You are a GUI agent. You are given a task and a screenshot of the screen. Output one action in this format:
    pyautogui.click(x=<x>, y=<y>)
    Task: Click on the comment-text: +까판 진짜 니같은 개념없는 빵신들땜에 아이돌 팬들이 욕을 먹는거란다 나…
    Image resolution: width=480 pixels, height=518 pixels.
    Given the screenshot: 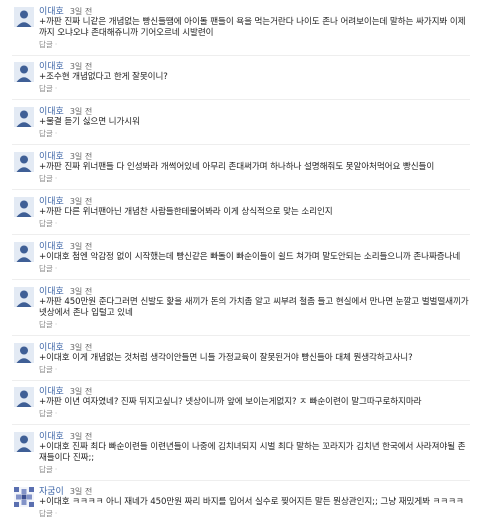 What is the action you would take?
    pyautogui.click(x=252, y=27)
    